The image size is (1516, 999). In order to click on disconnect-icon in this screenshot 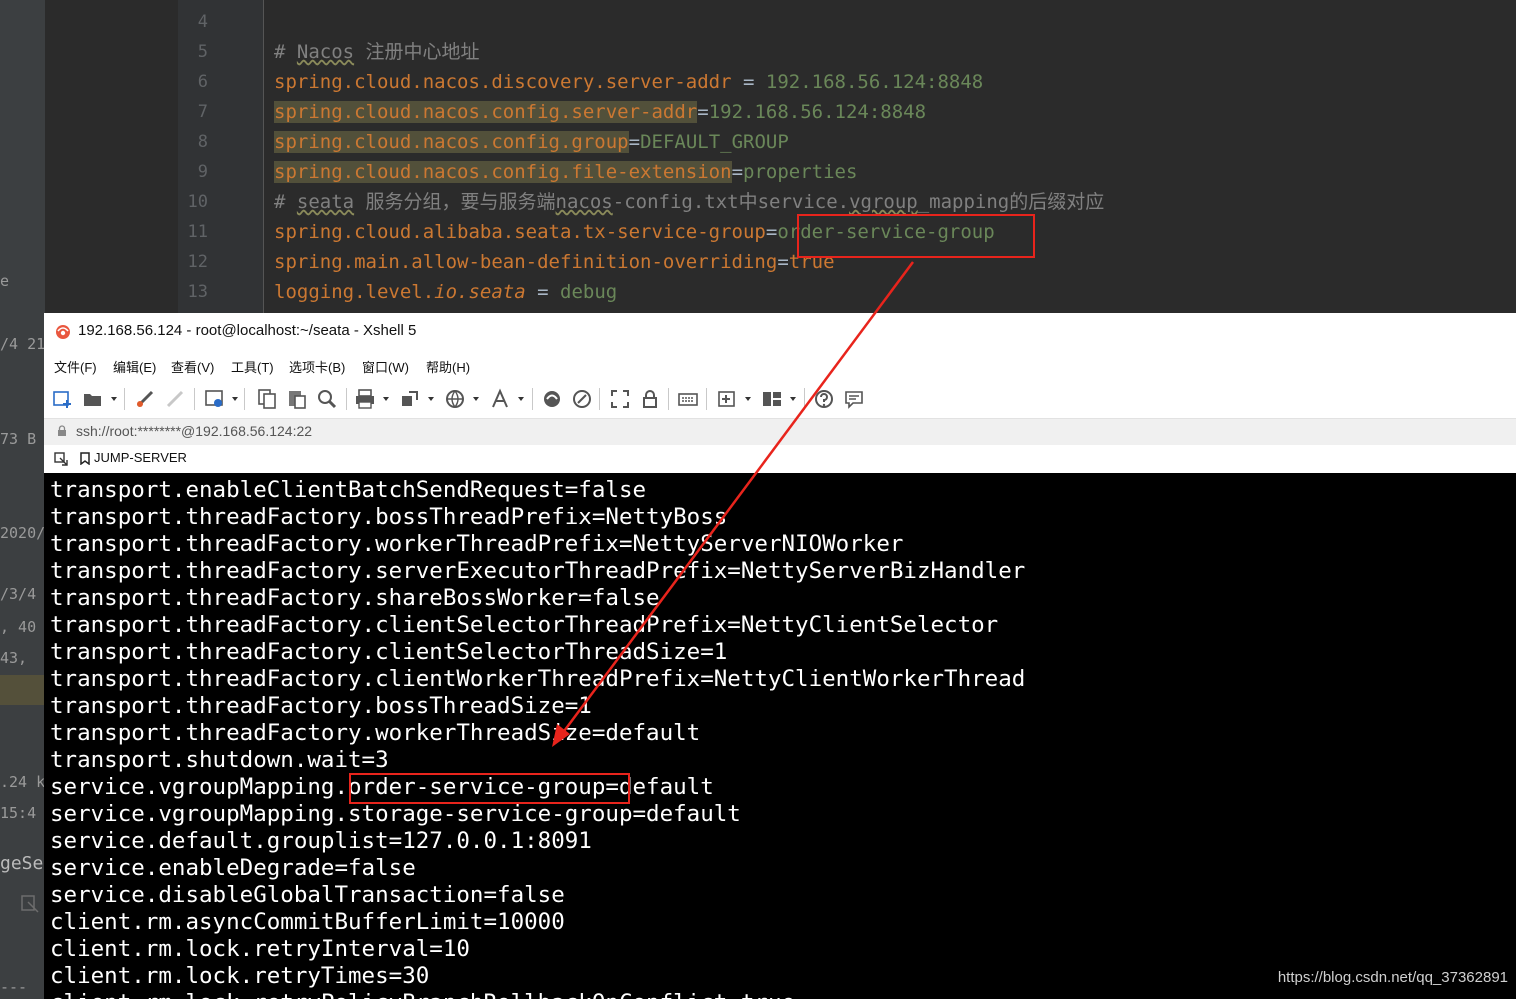, I will do `click(175, 399)`.